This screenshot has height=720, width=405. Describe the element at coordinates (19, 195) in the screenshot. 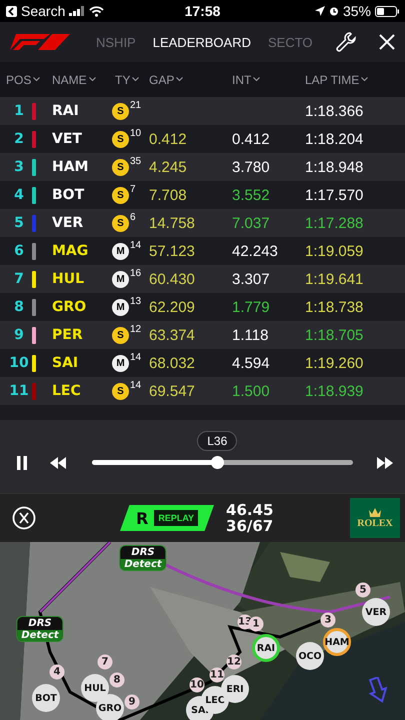

I see `position-number: 4` at that location.